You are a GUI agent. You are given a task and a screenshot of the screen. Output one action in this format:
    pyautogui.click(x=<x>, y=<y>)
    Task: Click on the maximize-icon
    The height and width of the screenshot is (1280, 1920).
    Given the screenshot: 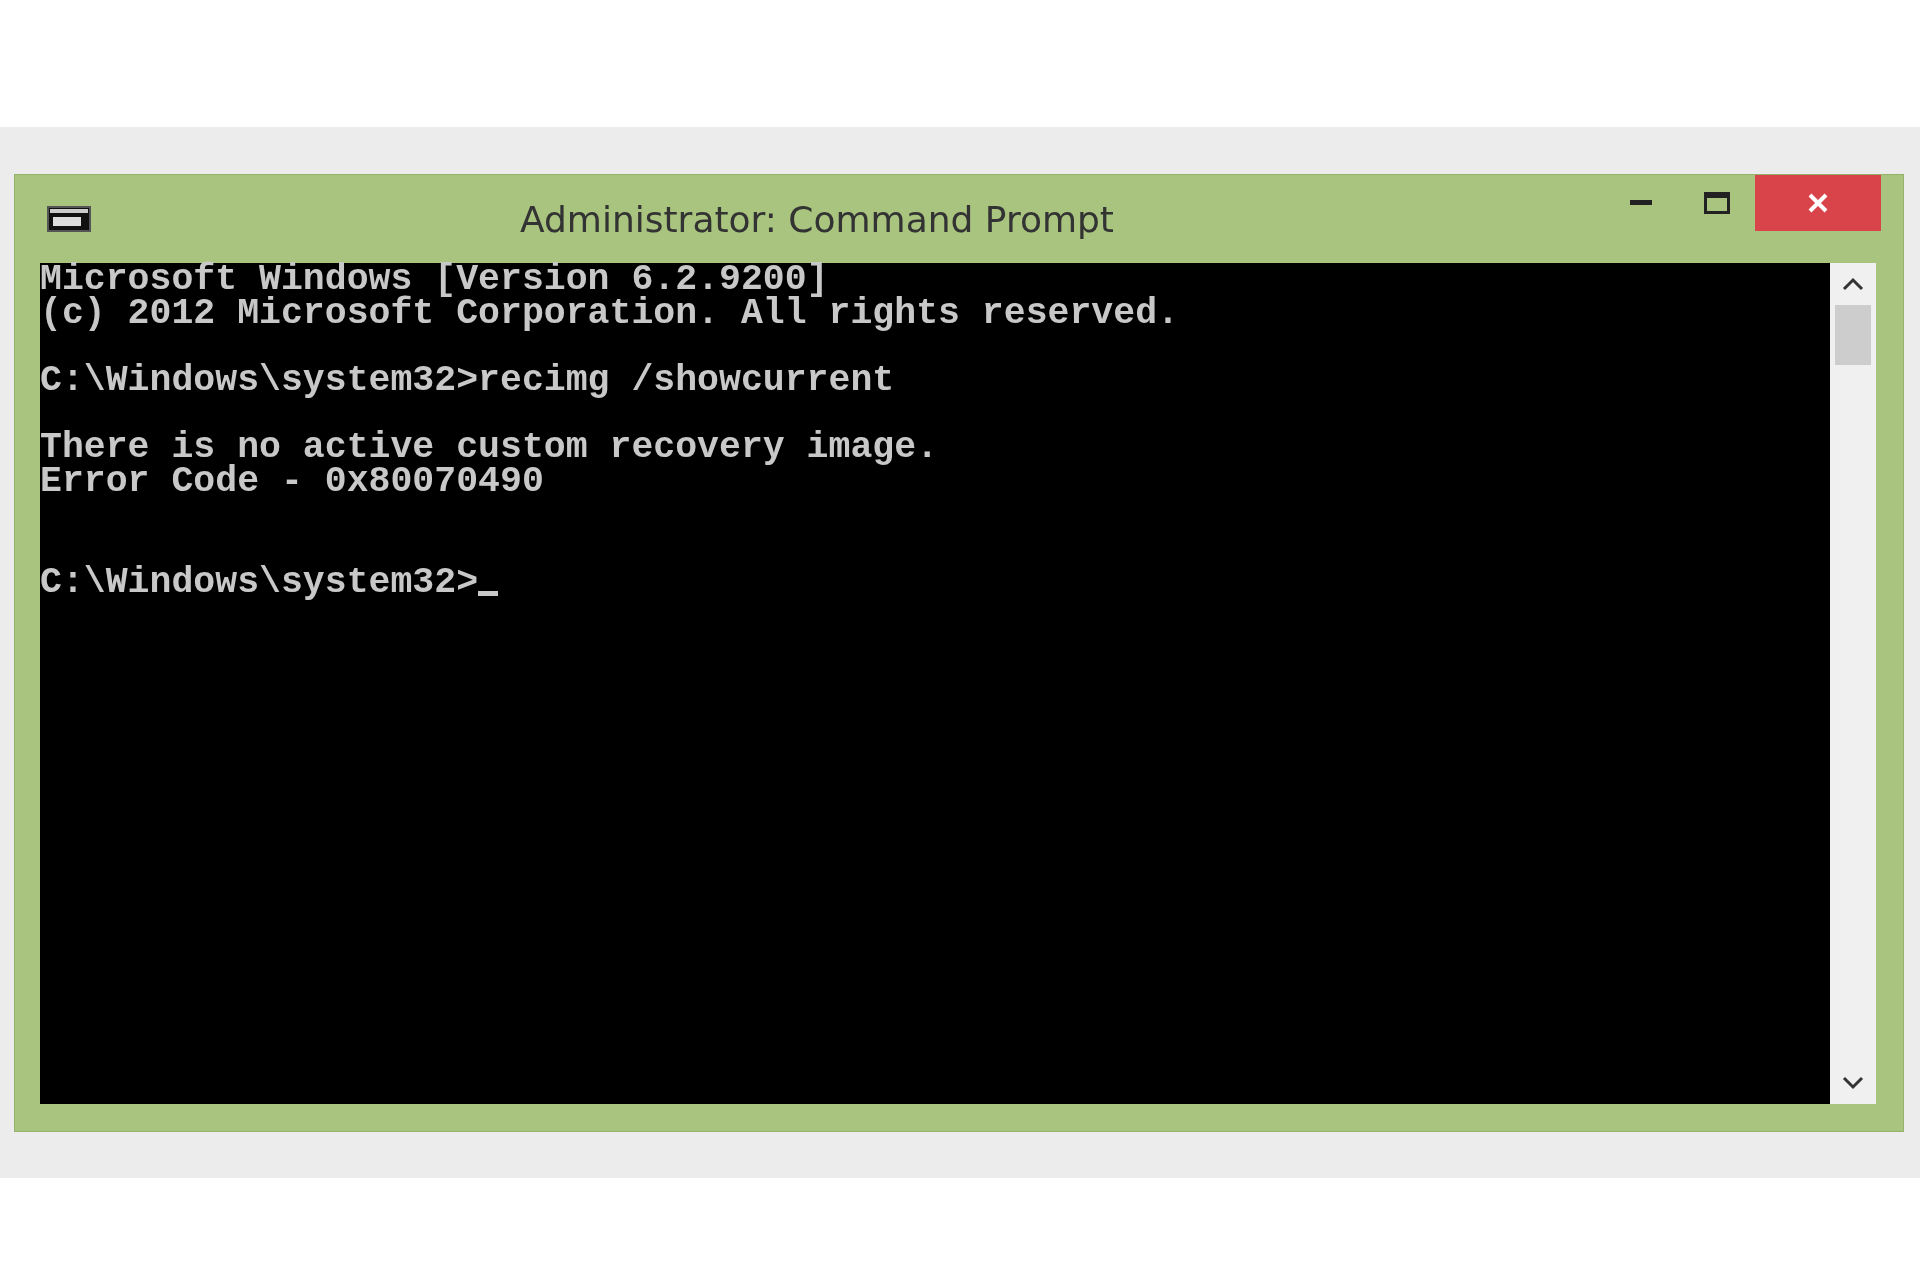 What is the action you would take?
    pyautogui.click(x=1717, y=203)
    